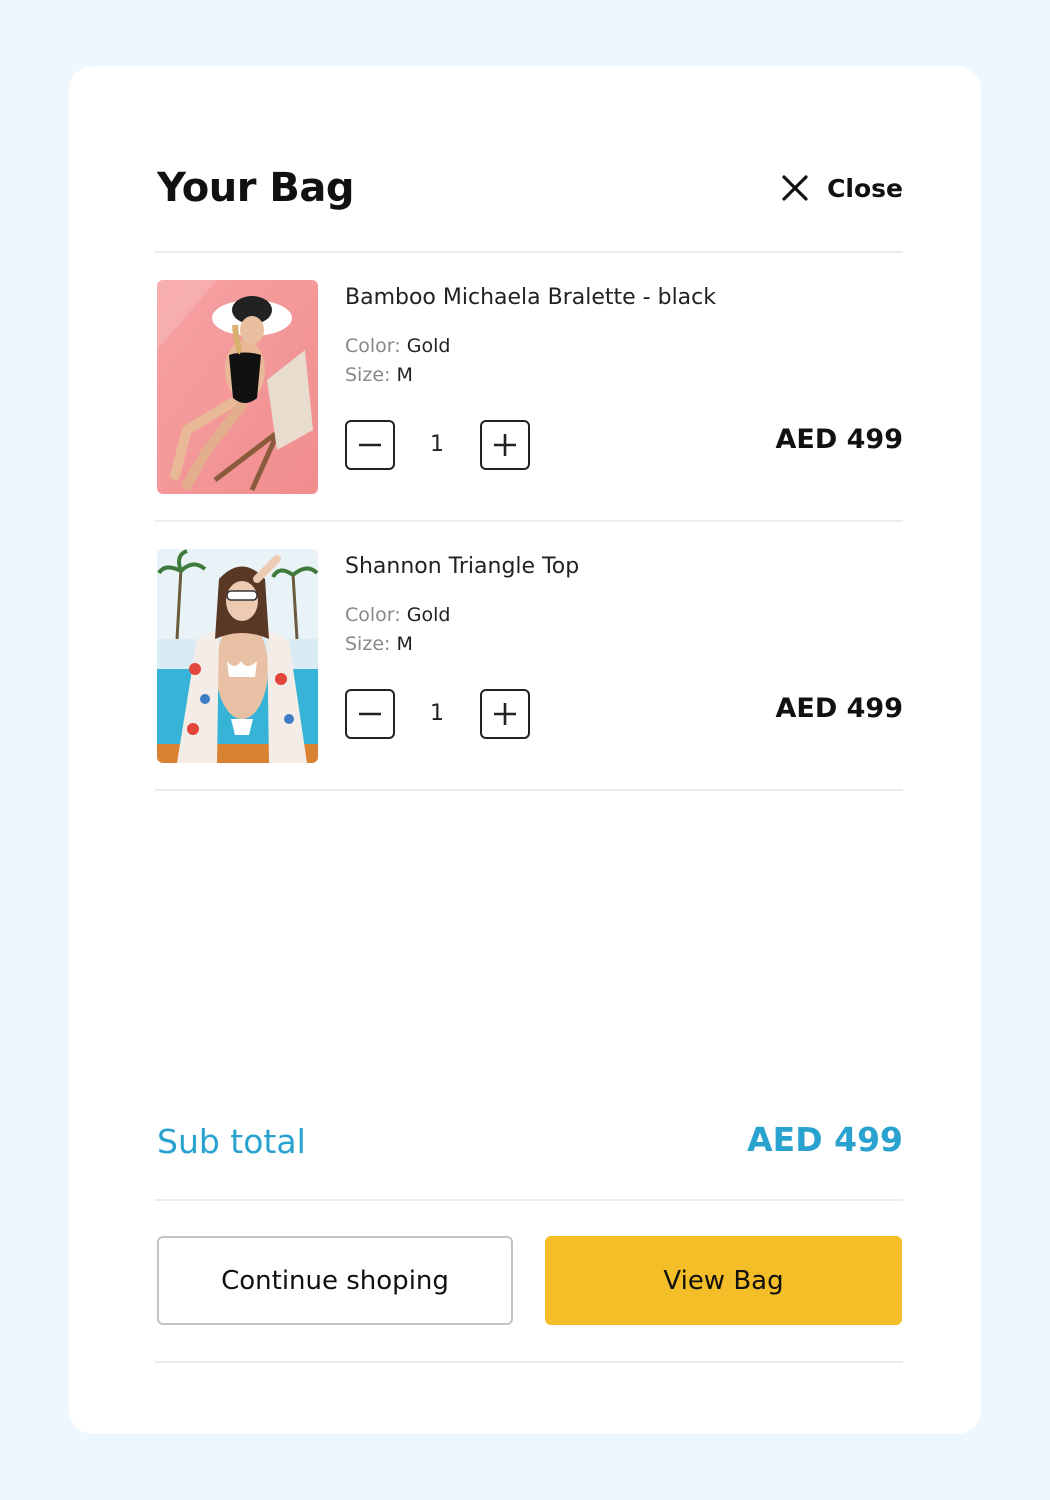 This screenshot has height=1500, width=1050. Describe the element at coordinates (865, 188) in the screenshot. I see `close-label: Close` at that location.